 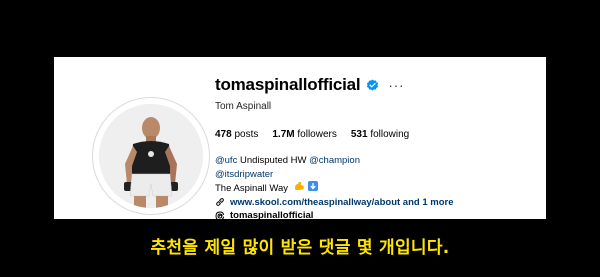 I want to click on posts-label: posts, so click(x=246, y=134).